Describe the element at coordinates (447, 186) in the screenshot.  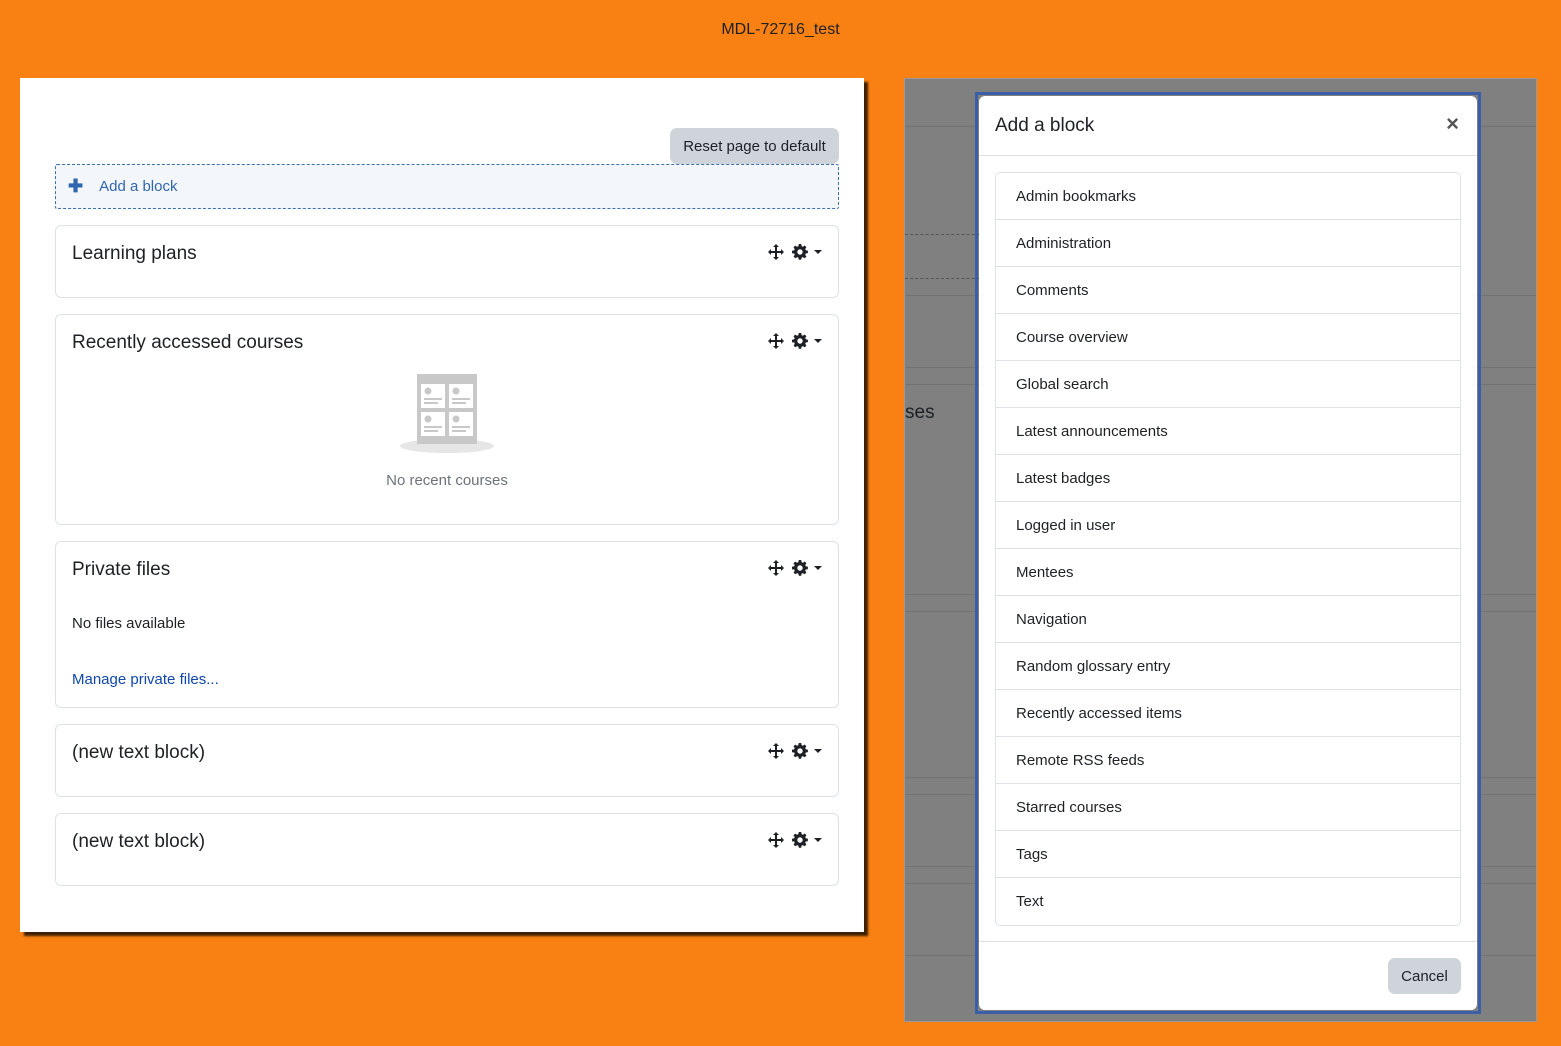
I see `add-block-link: ✚ Add a block` at that location.